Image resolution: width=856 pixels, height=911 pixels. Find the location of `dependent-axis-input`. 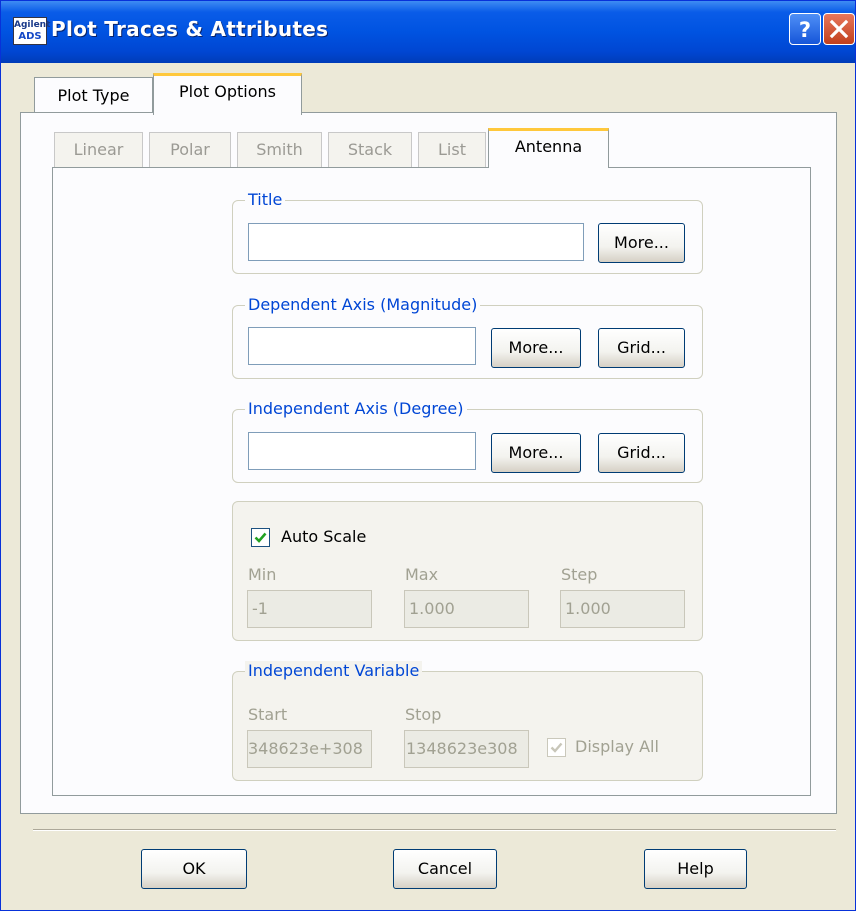

dependent-axis-input is located at coordinates (362, 346).